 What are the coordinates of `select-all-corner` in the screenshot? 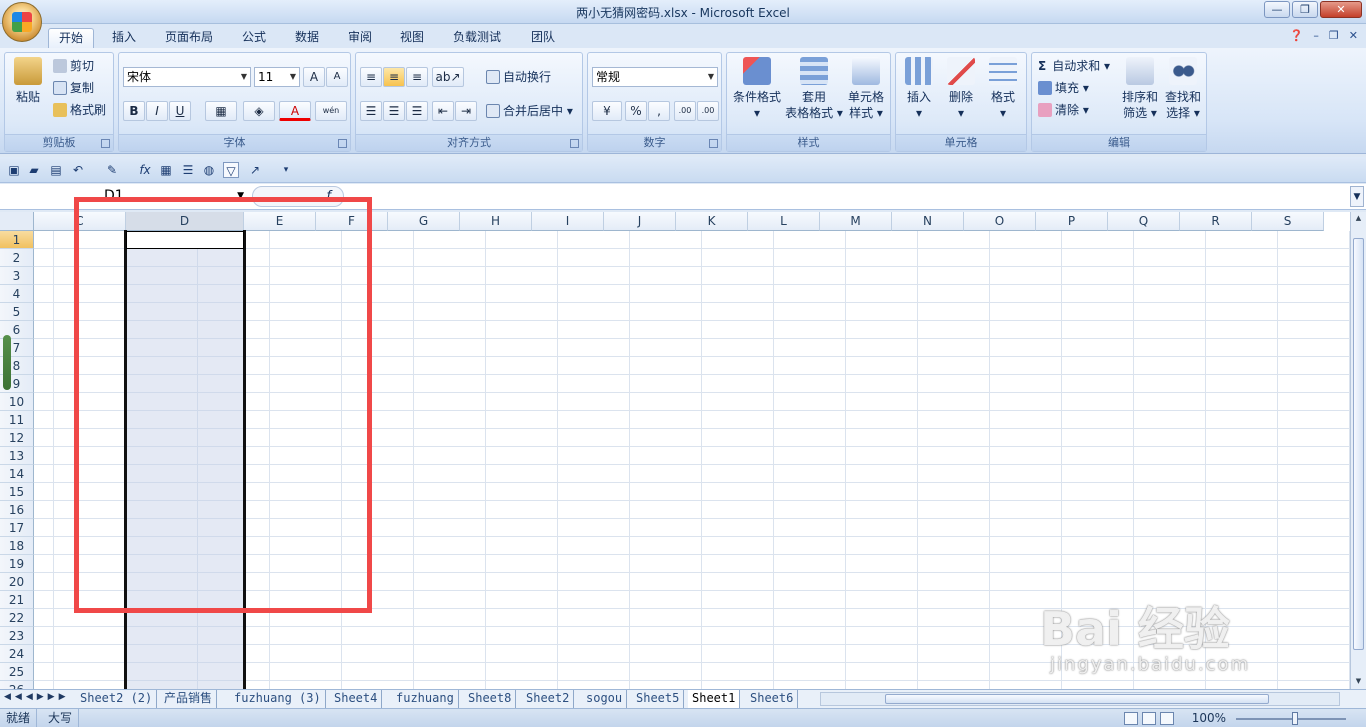 It's located at (17, 221).